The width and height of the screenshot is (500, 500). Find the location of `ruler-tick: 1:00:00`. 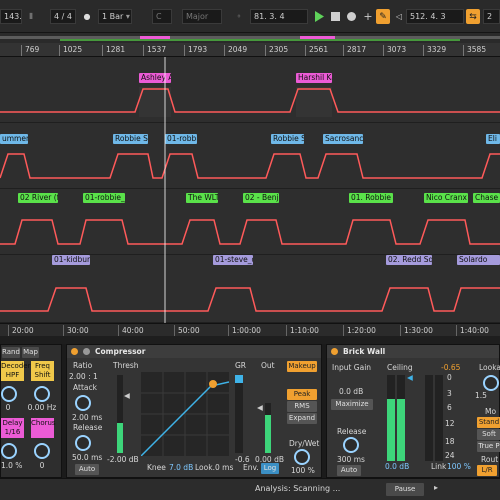

ruler-tick: 1:00:00 is located at coordinates (244, 330).